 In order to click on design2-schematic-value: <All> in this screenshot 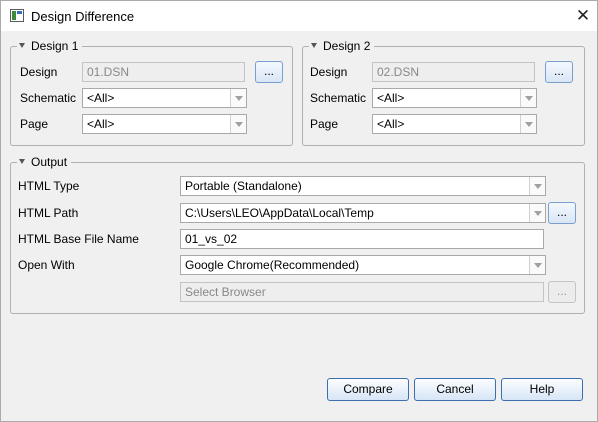, I will do `click(391, 98)`.